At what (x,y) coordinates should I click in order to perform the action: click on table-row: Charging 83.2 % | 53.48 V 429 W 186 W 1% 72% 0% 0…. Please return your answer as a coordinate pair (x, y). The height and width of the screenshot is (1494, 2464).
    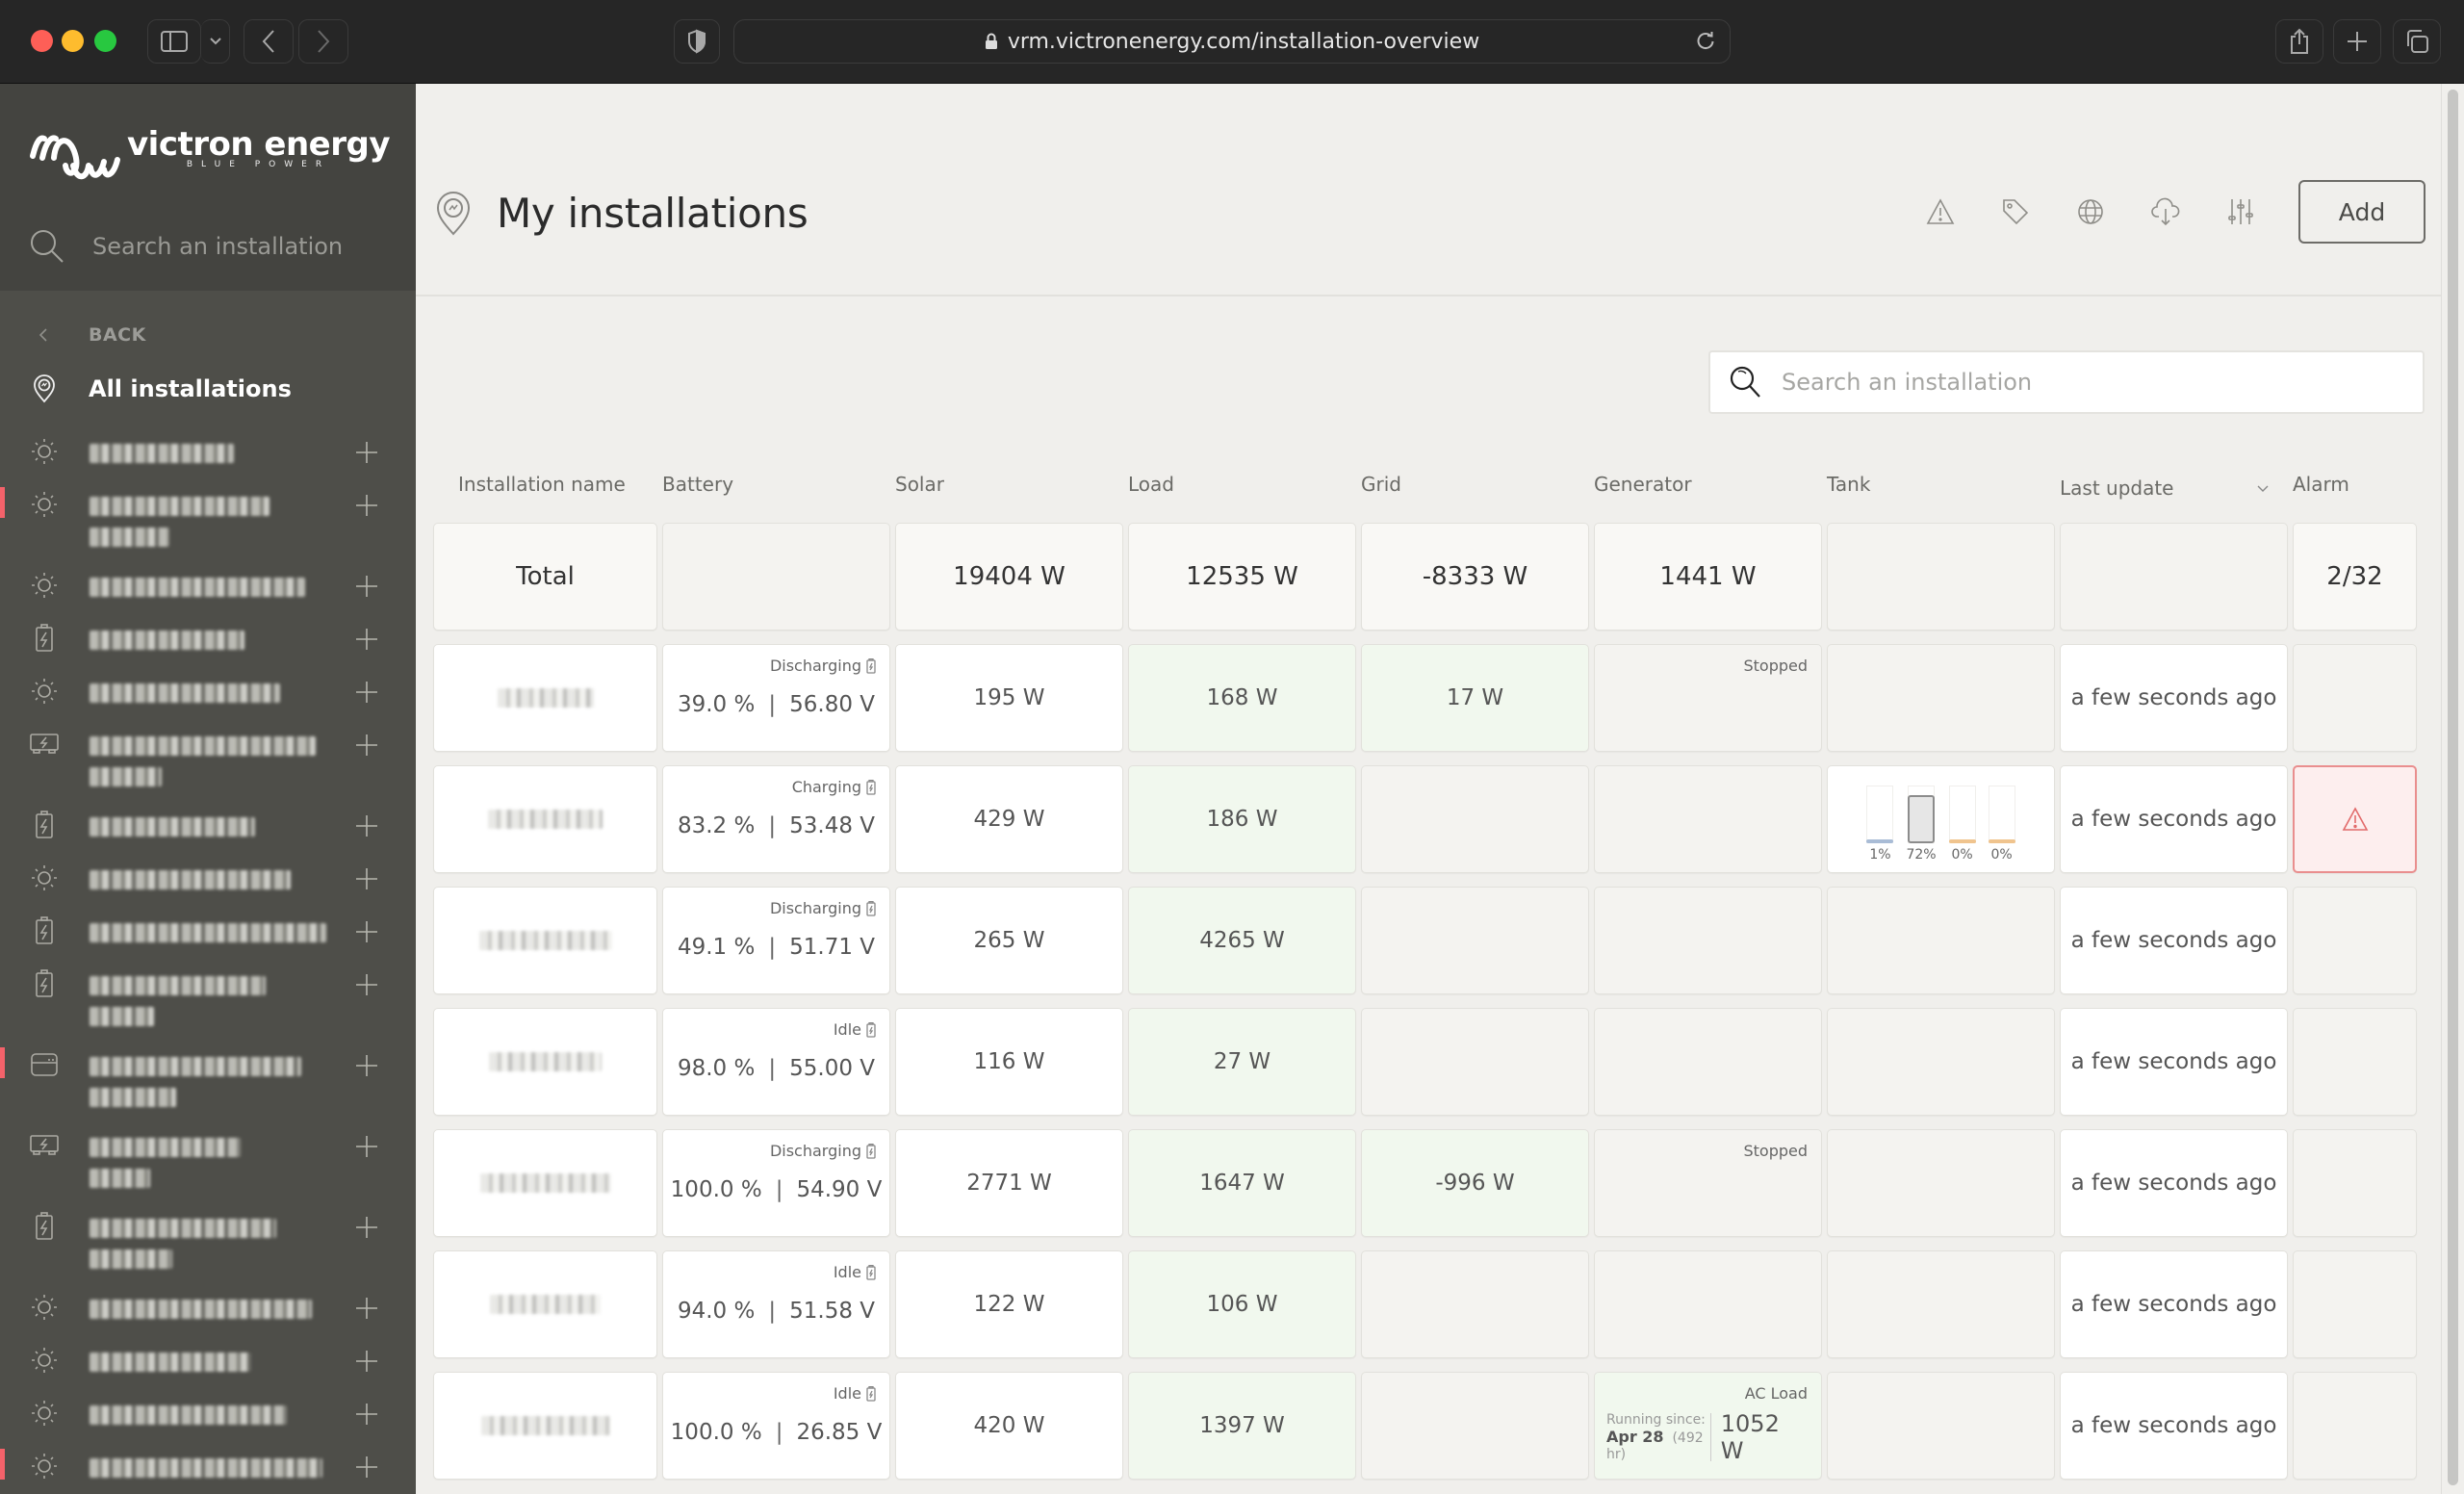
    Looking at the image, I should click on (1430, 826).